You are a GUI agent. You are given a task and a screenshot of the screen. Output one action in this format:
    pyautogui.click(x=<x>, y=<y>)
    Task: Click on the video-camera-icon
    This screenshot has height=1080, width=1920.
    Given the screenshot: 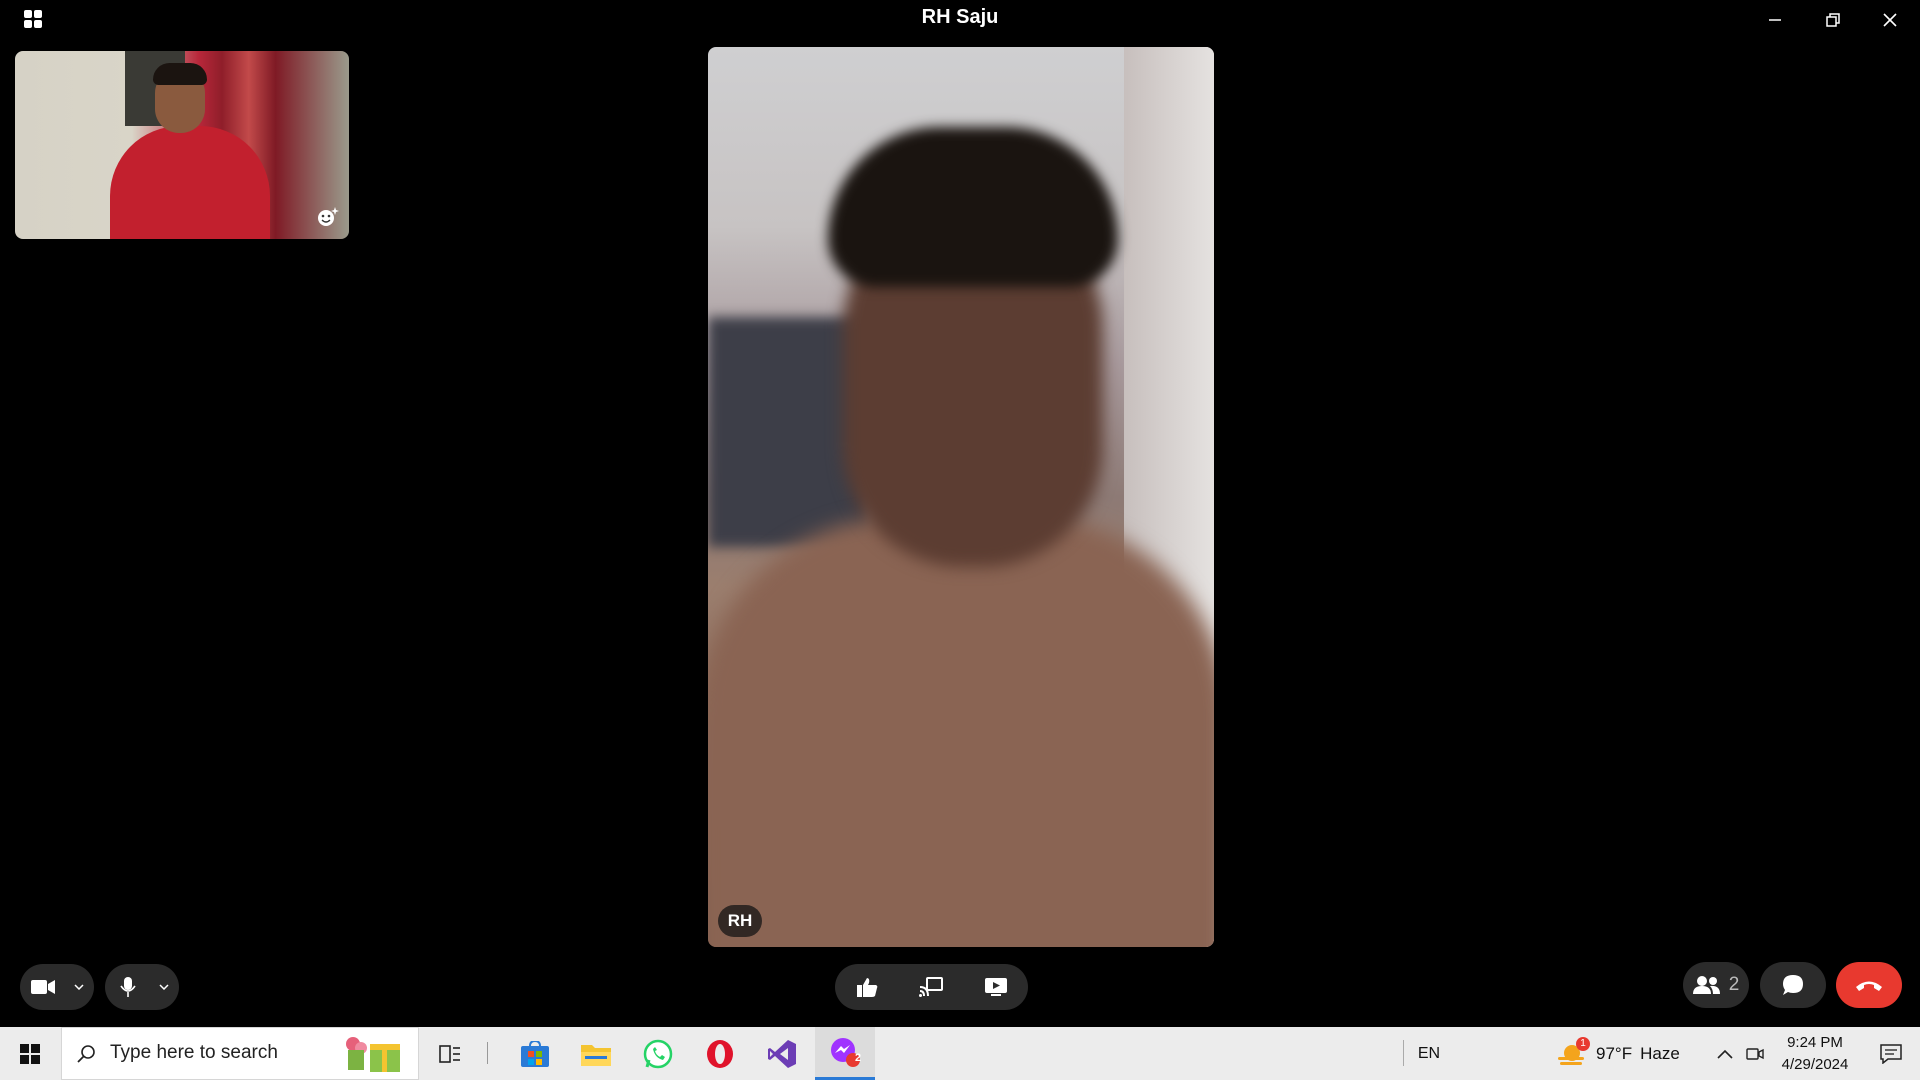 What is the action you would take?
    pyautogui.click(x=43, y=987)
    